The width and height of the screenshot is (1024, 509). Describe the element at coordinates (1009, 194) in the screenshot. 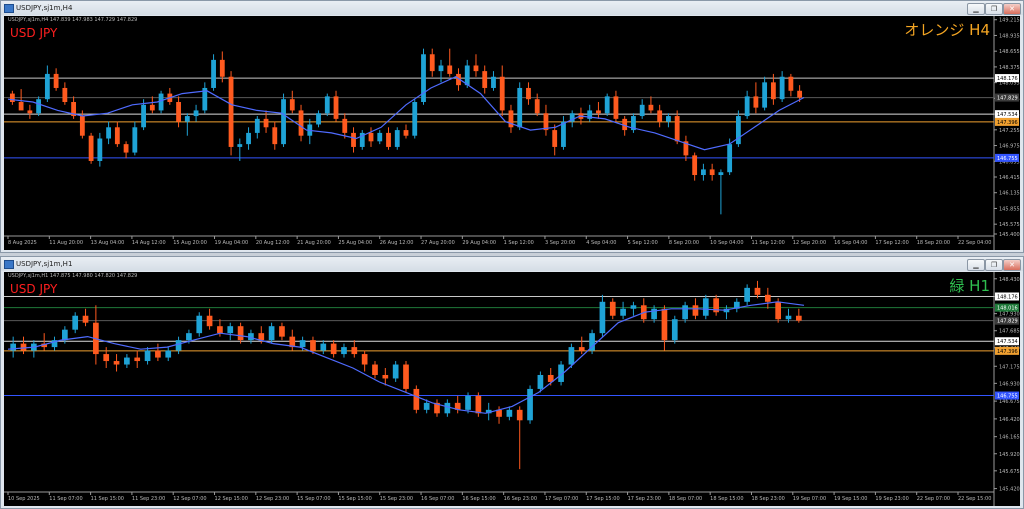

I see `price-tick-label: 146.135` at that location.